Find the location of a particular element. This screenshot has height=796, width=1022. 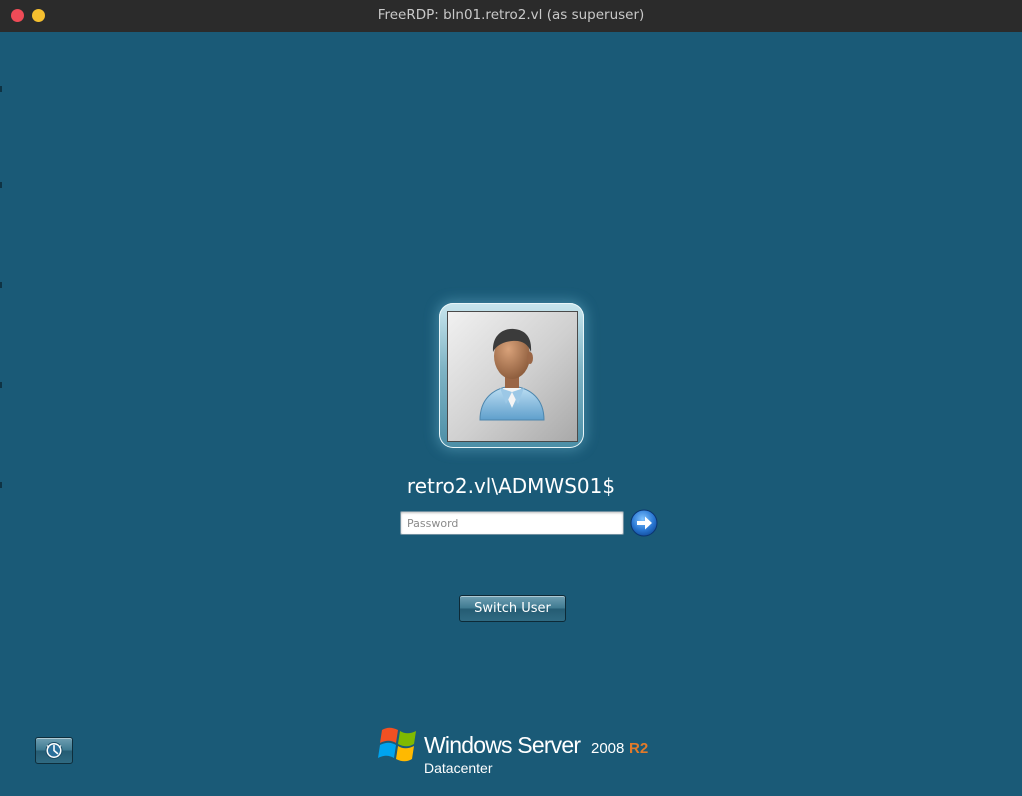

user-avatar-icon is located at coordinates (512, 376).